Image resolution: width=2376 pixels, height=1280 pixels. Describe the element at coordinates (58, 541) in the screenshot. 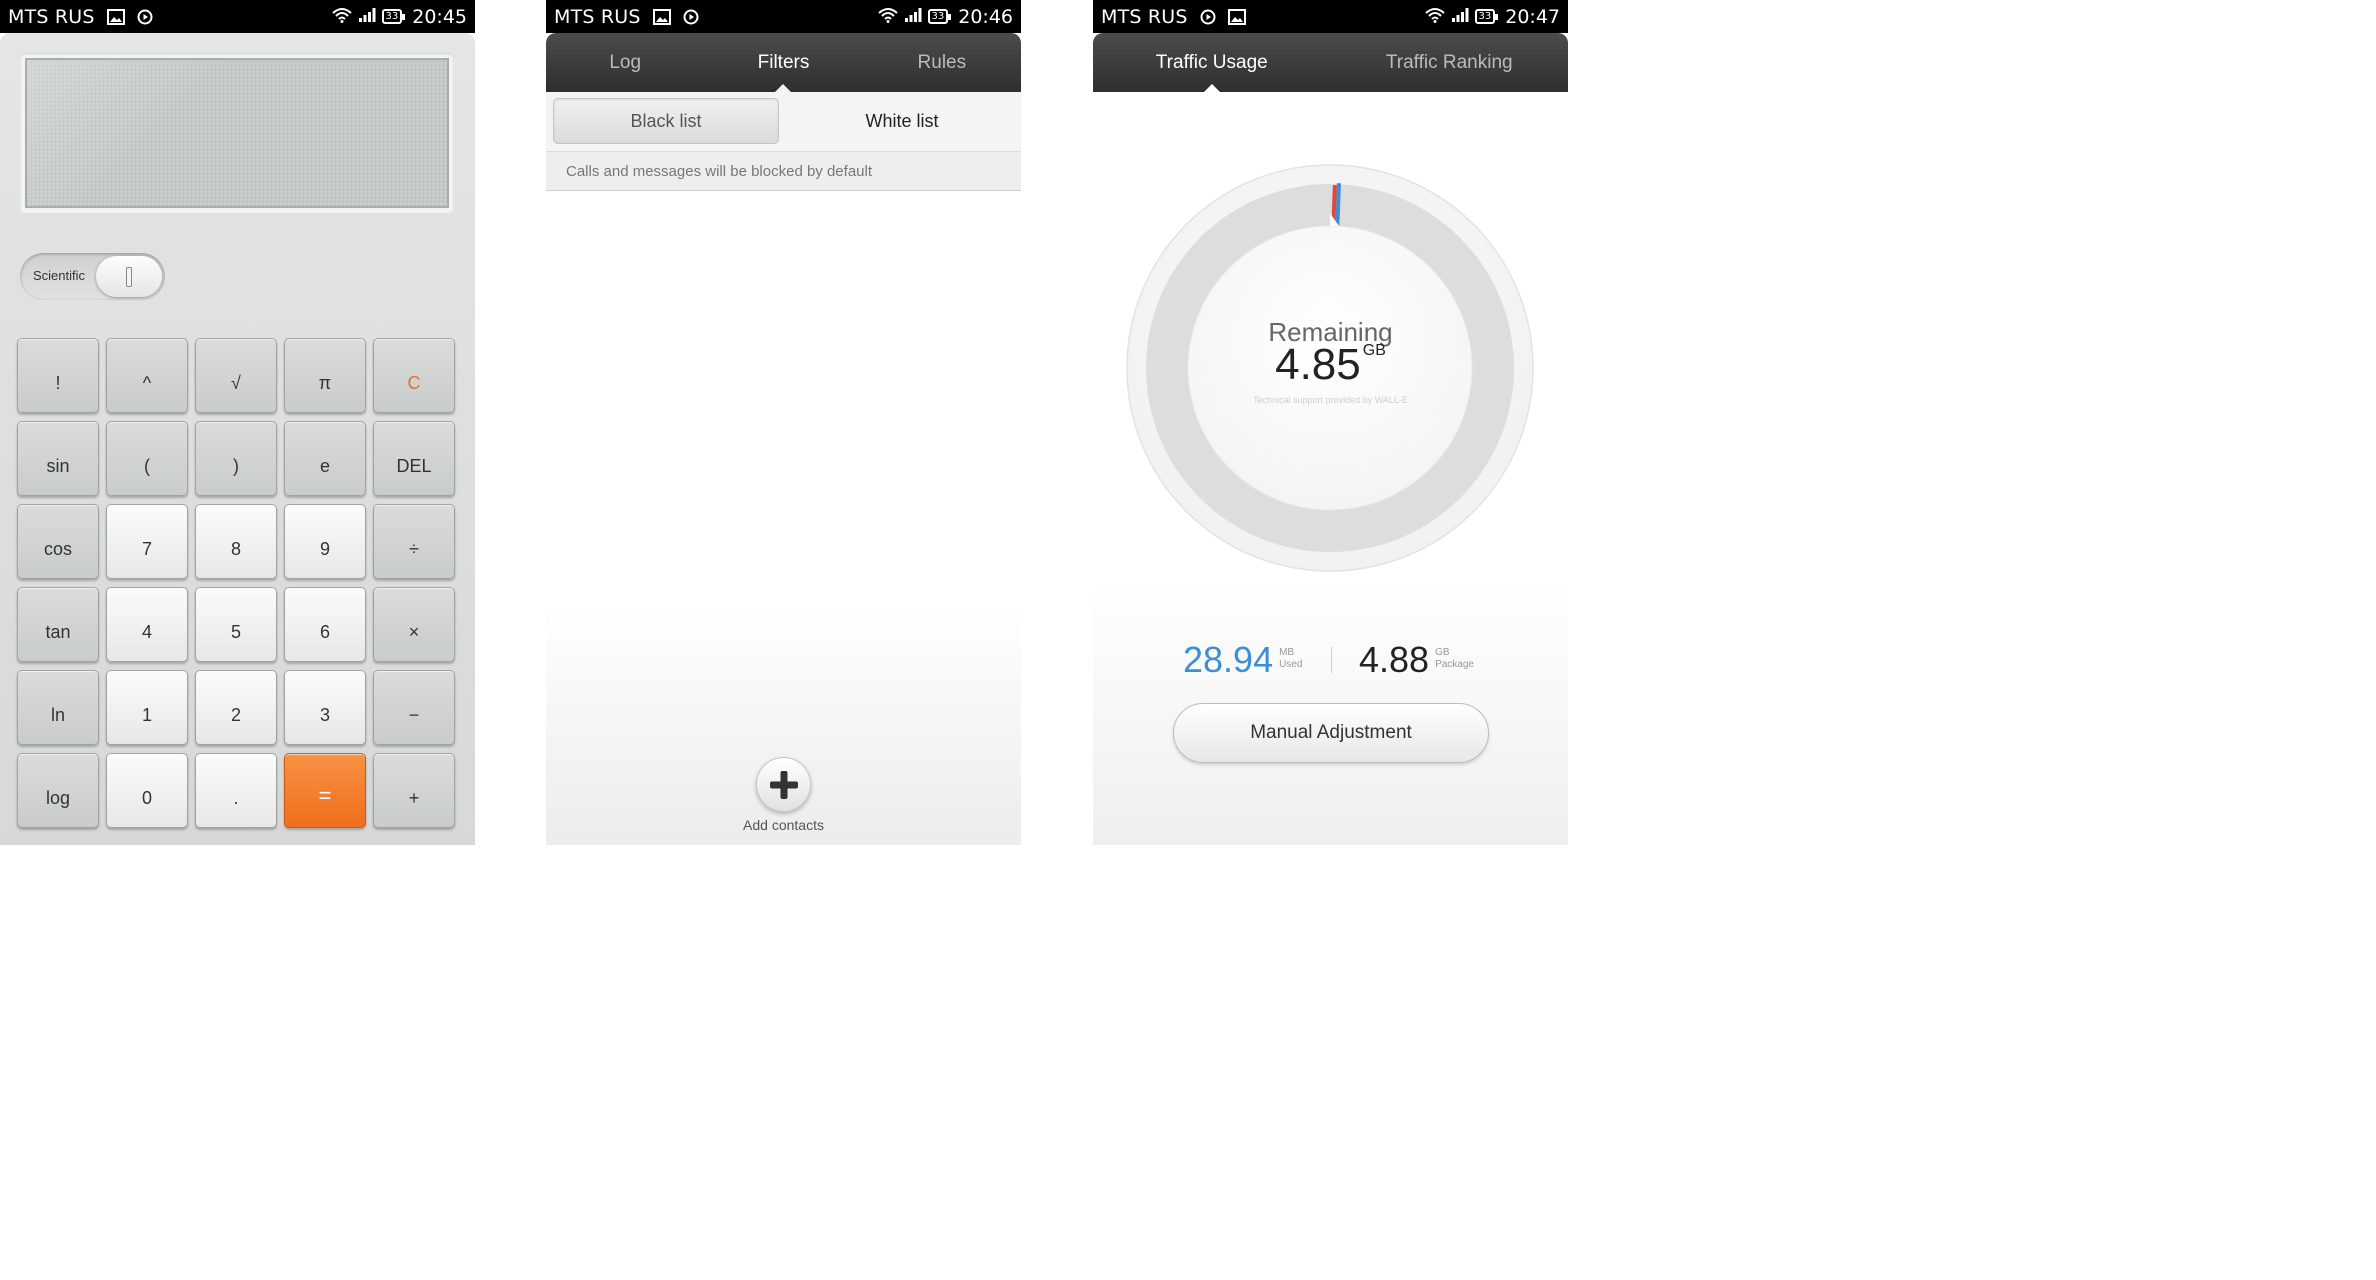

I see `calc-key: cos` at that location.